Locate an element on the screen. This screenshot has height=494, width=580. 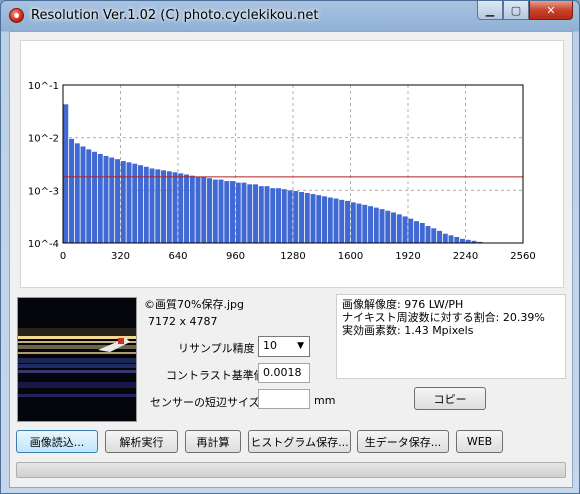
chevron-down-icon: ▼ is located at coordinates (300, 346).